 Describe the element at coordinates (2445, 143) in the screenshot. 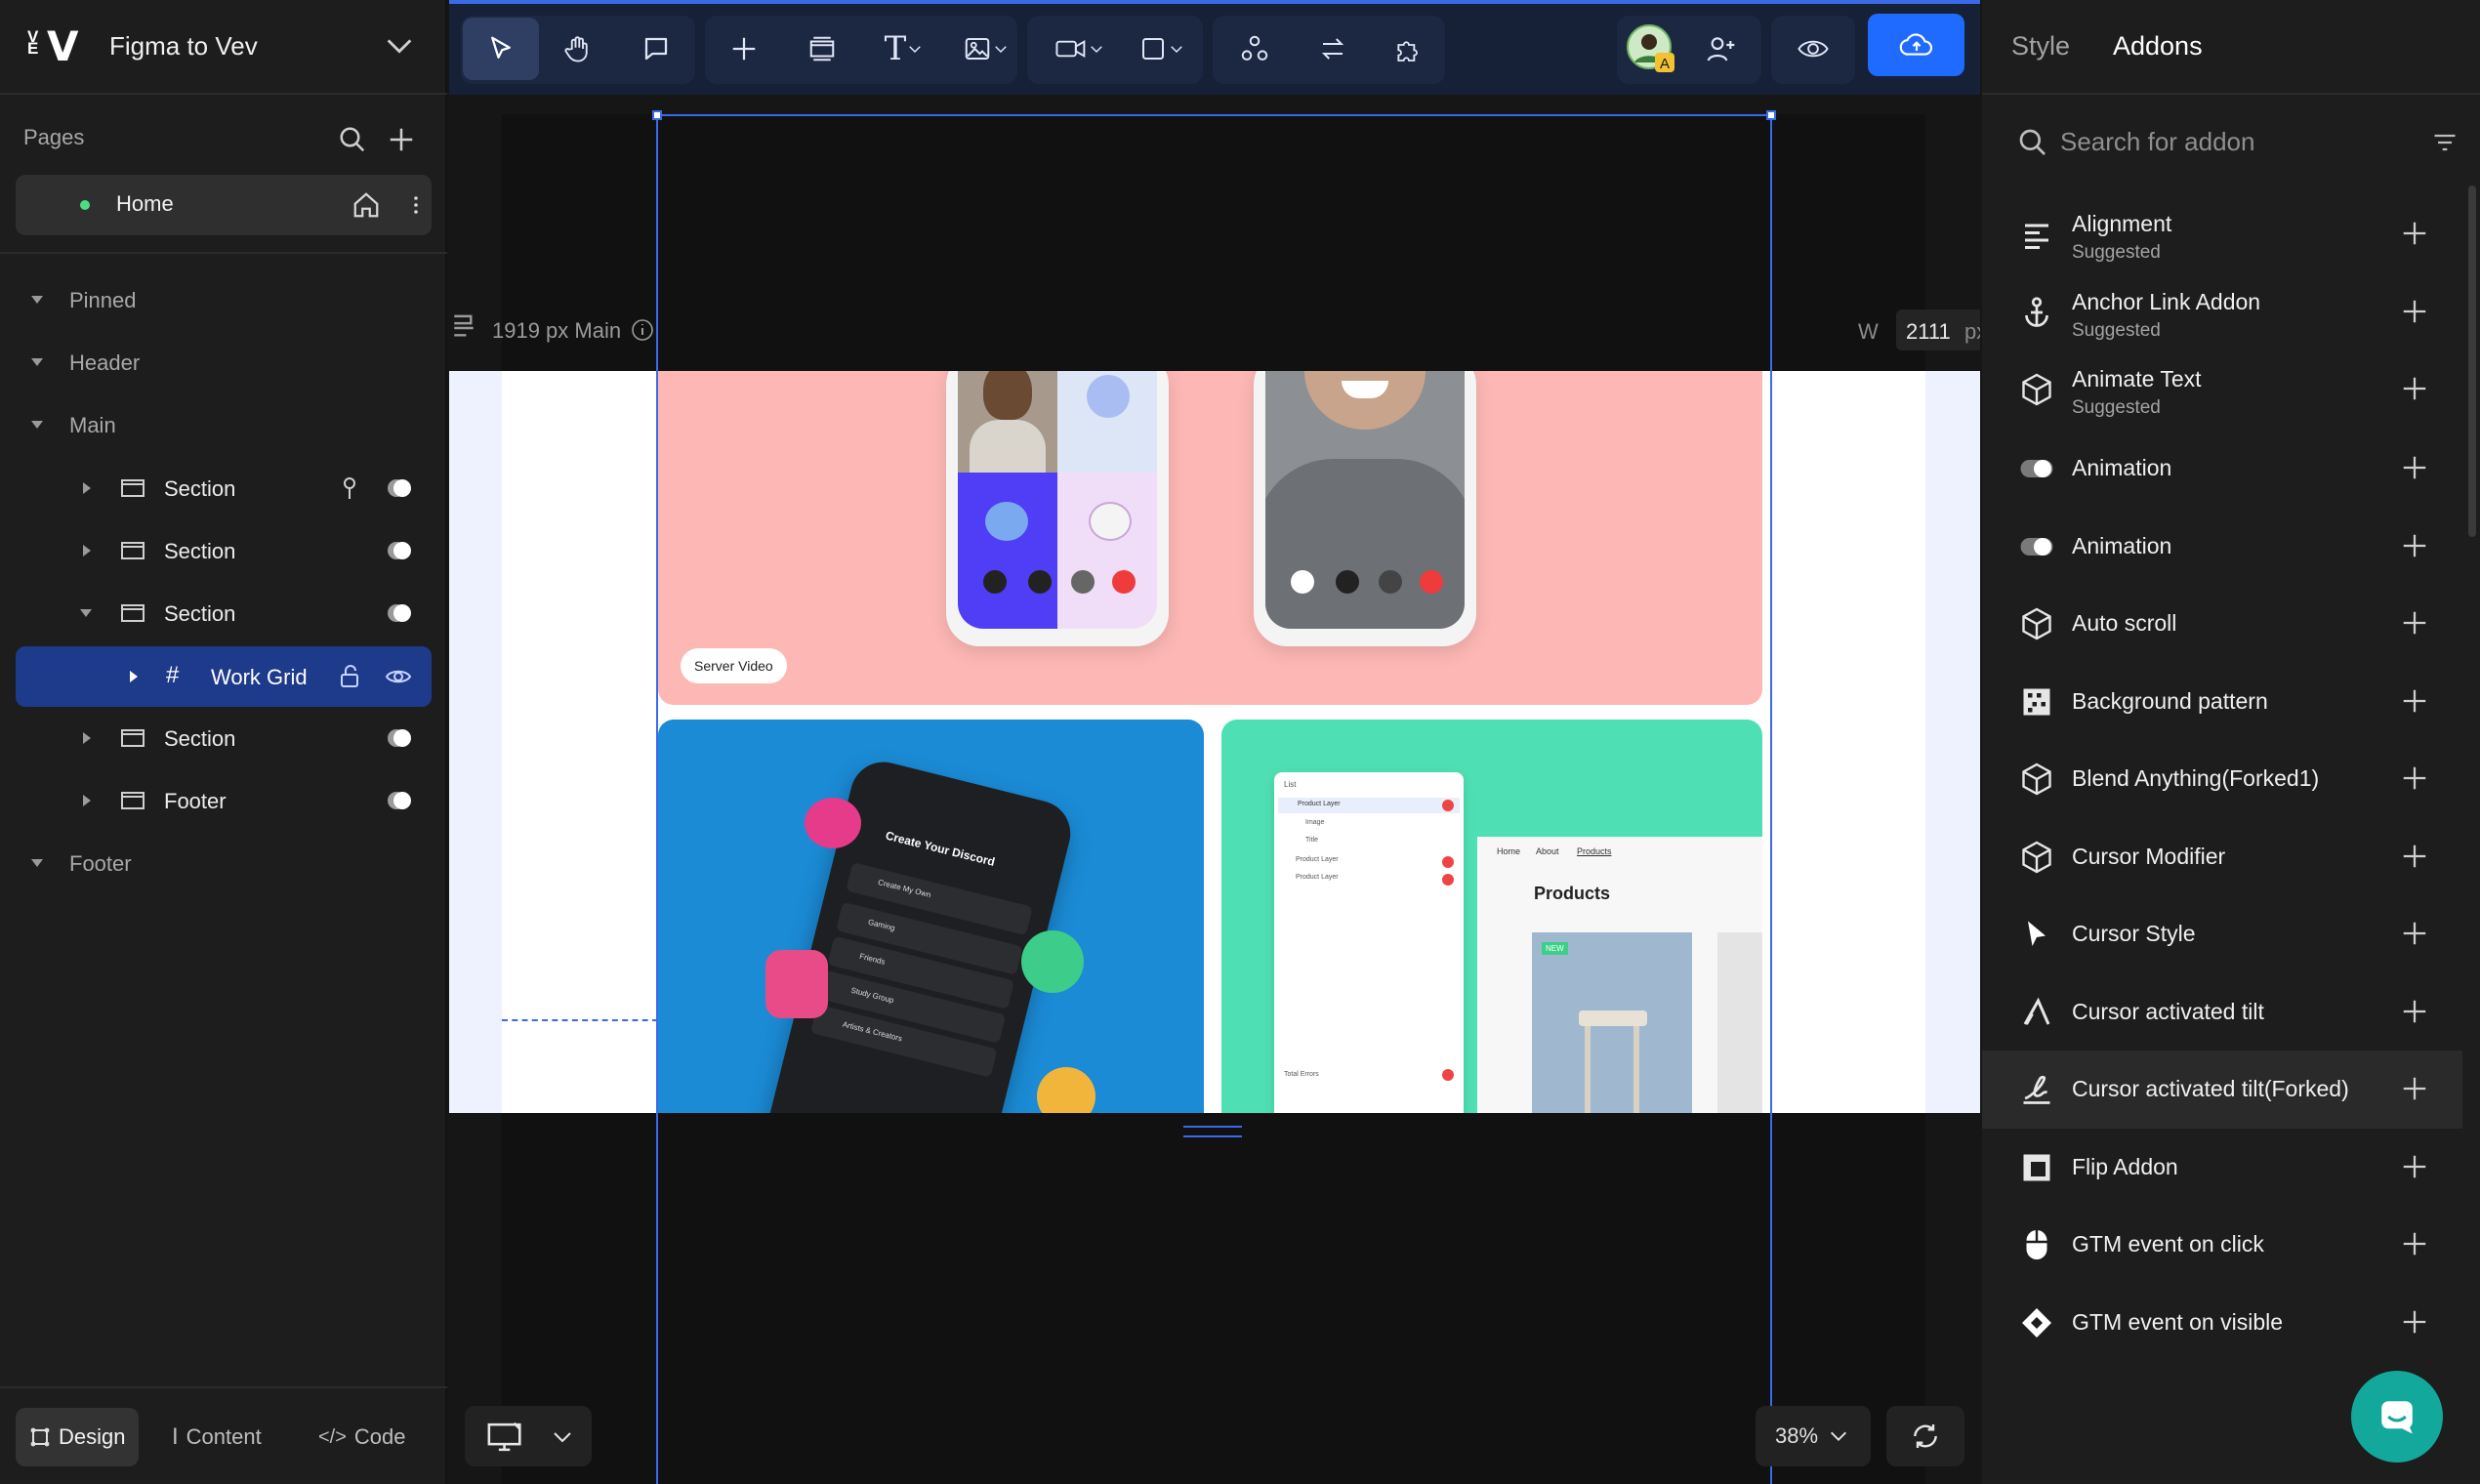

I see `filter-icon` at that location.